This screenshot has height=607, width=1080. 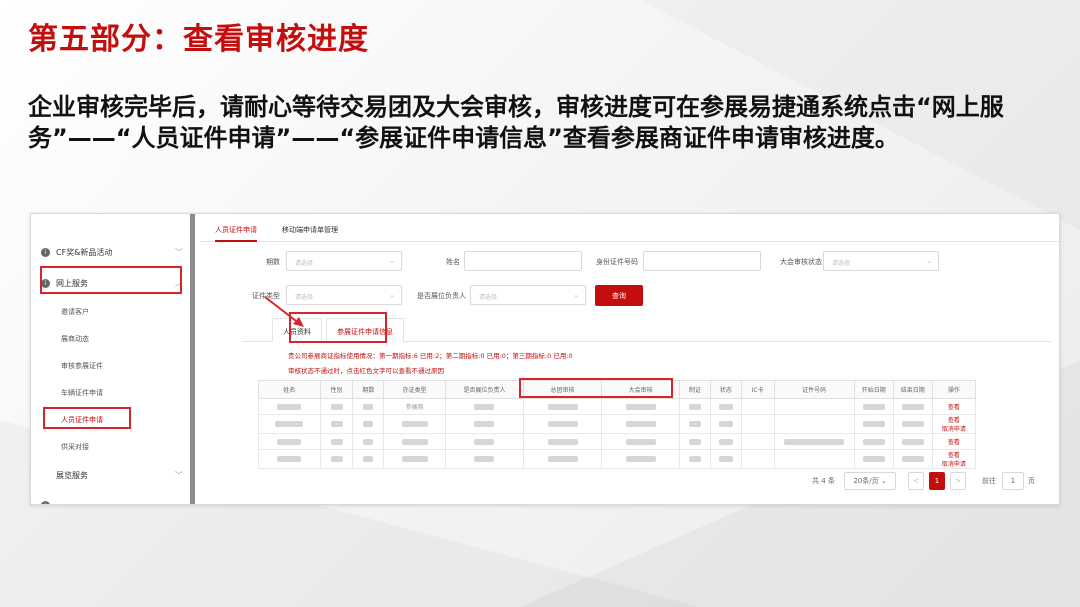 I want to click on query-button: 查询, so click(x=619, y=295).